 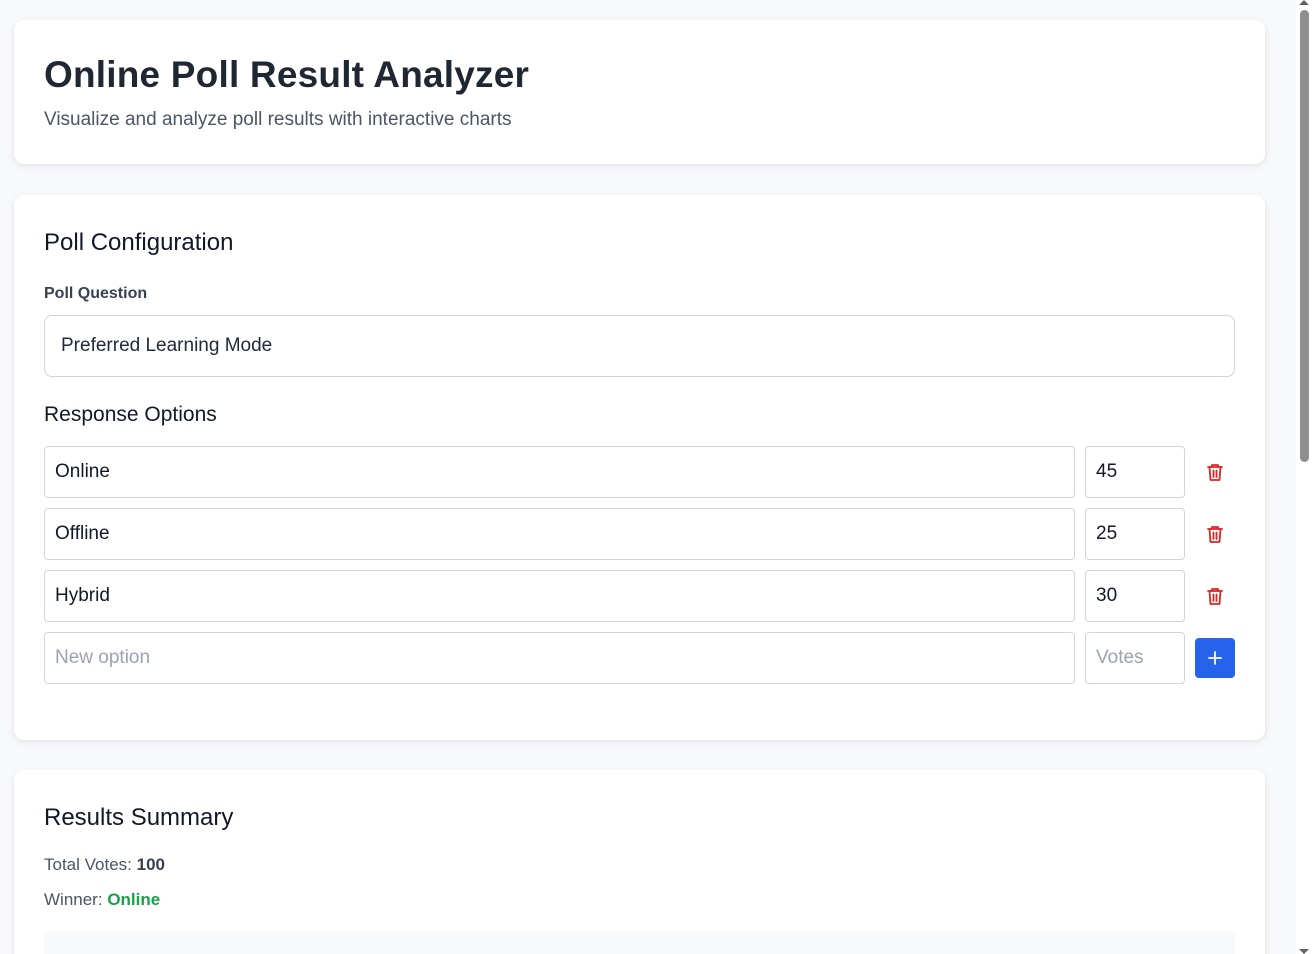 What do you see at coordinates (96, 293) in the screenshot?
I see `poll-question-label: Poll Question` at bounding box center [96, 293].